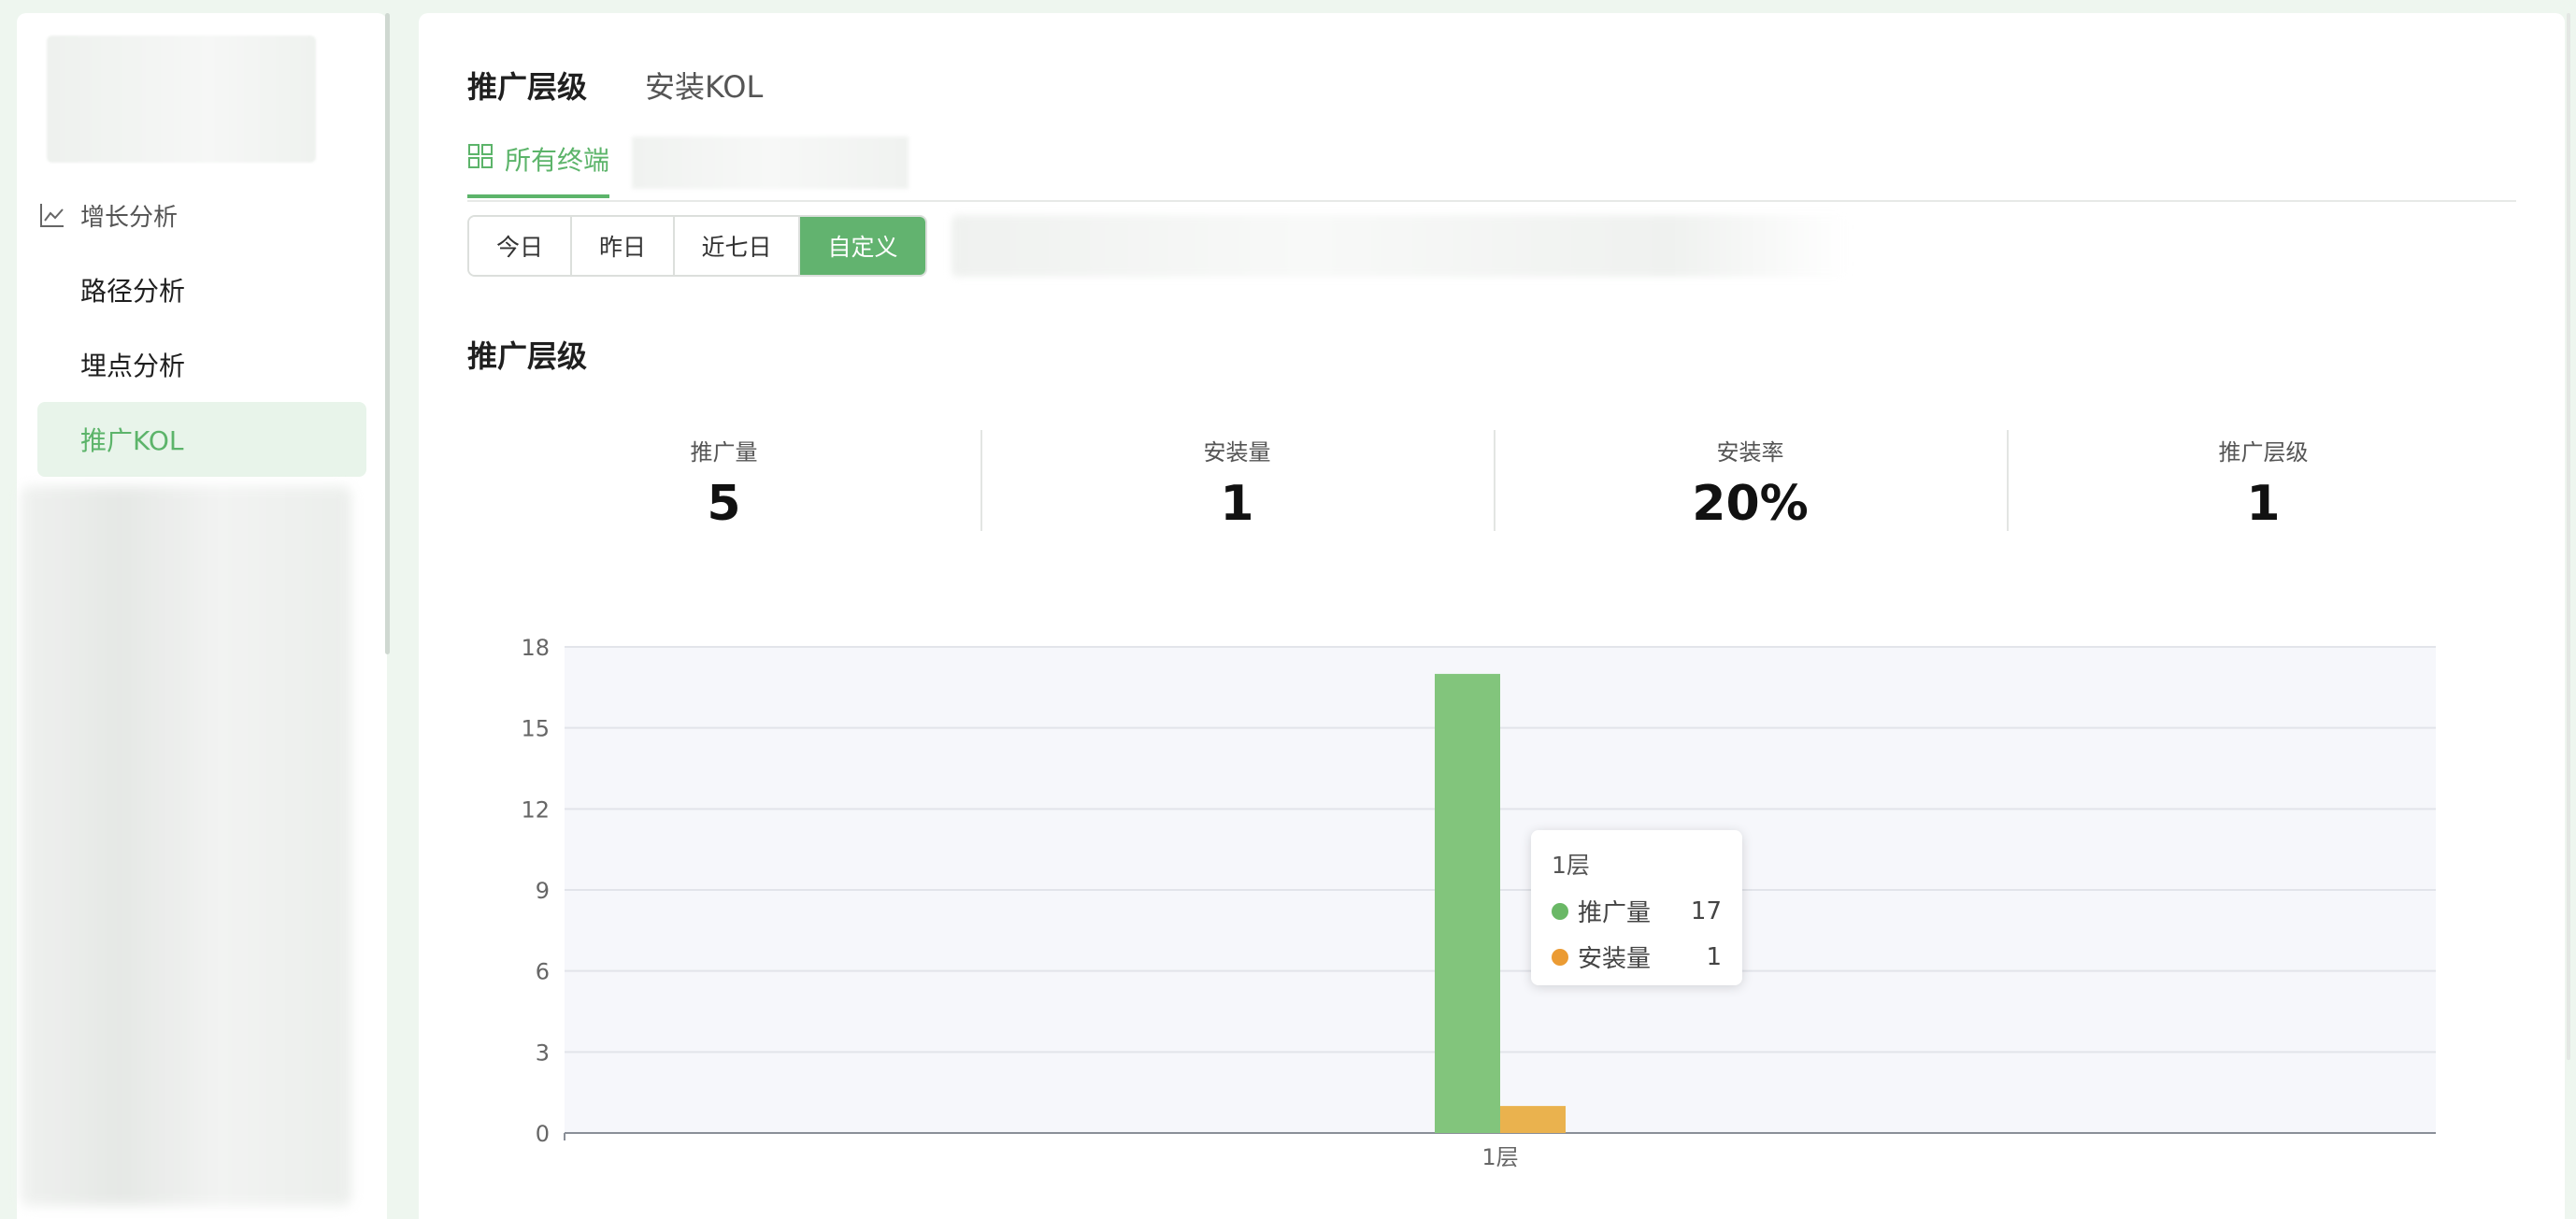 Image resolution: width=2576 pixels, height=1219 pixels. Describe the element at coordinates (527, 356) in the screenshot. I see `section-title: 推广层级` at that location.